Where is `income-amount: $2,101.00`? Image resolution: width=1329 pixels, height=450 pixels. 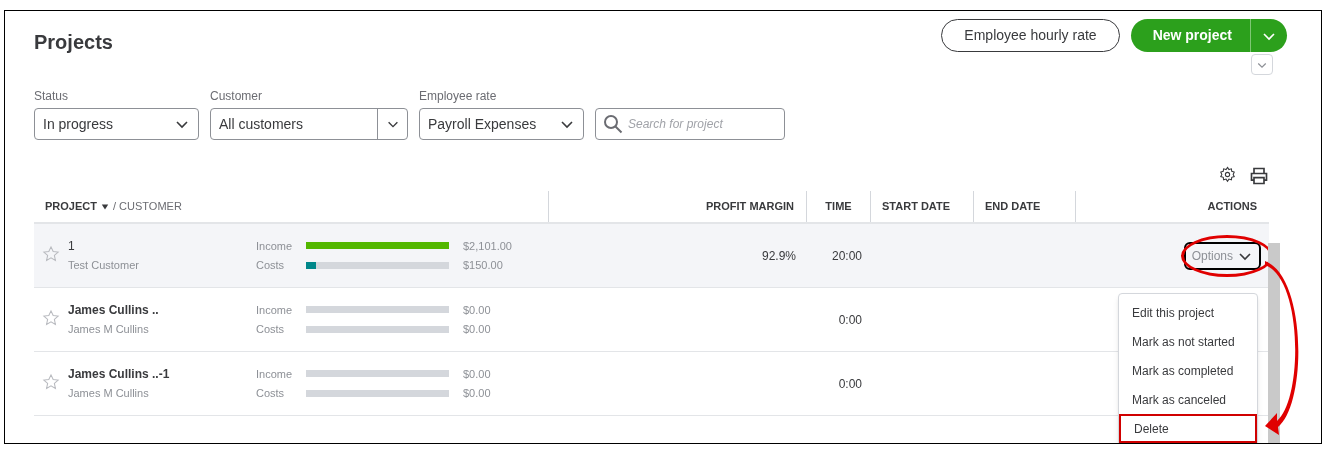
income-amount: $2,101.00 is located at coordinates (487, 246).